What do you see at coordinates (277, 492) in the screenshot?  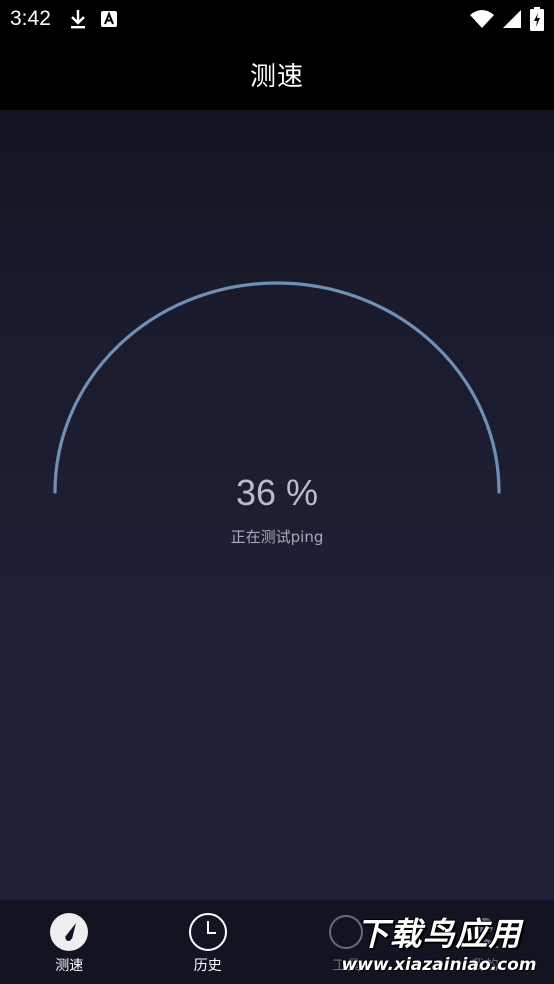 I see `progress-percent: 36 %` at bounding box center [277, 492].